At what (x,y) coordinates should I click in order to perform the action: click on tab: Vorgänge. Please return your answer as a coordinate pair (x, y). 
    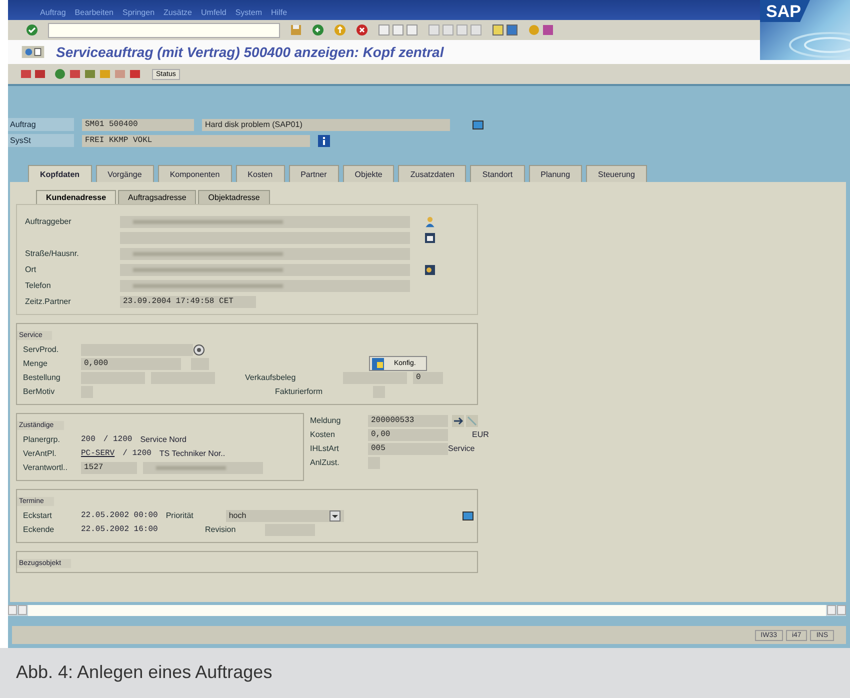
    Looking at the image, I should click on (125, 173).